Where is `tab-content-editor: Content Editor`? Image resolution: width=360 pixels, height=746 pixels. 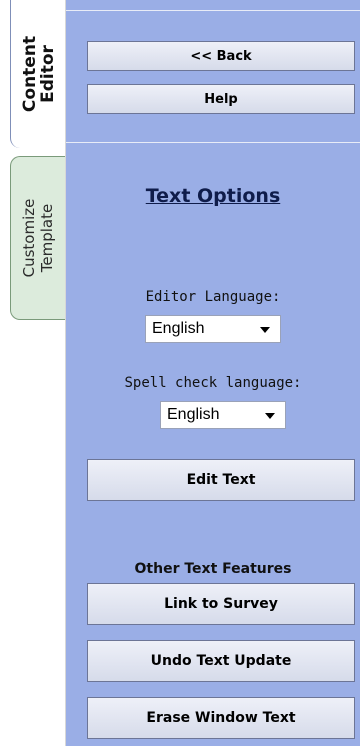
tab-content-editor: Content Editor is located at coordinates (38, 74).